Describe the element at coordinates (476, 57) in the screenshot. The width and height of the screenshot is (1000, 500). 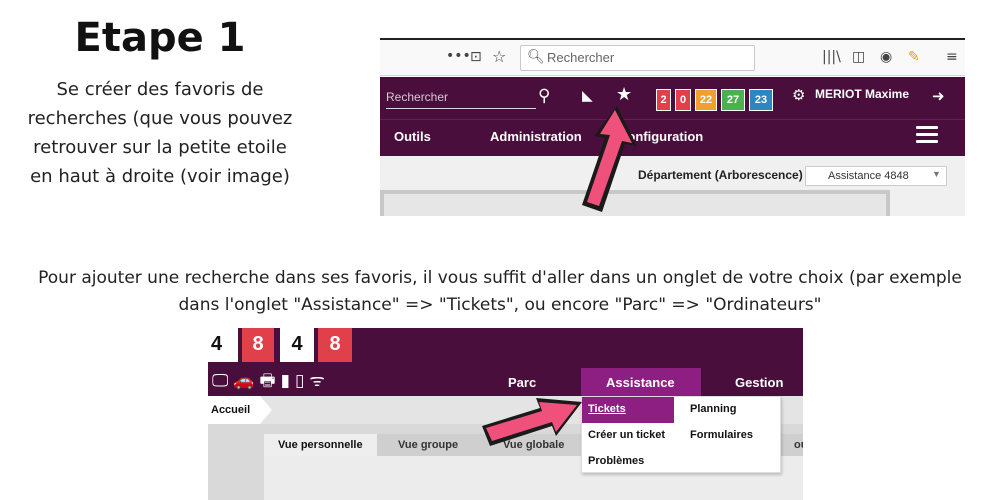
I see `pocket-icon: ⊡` at that location.